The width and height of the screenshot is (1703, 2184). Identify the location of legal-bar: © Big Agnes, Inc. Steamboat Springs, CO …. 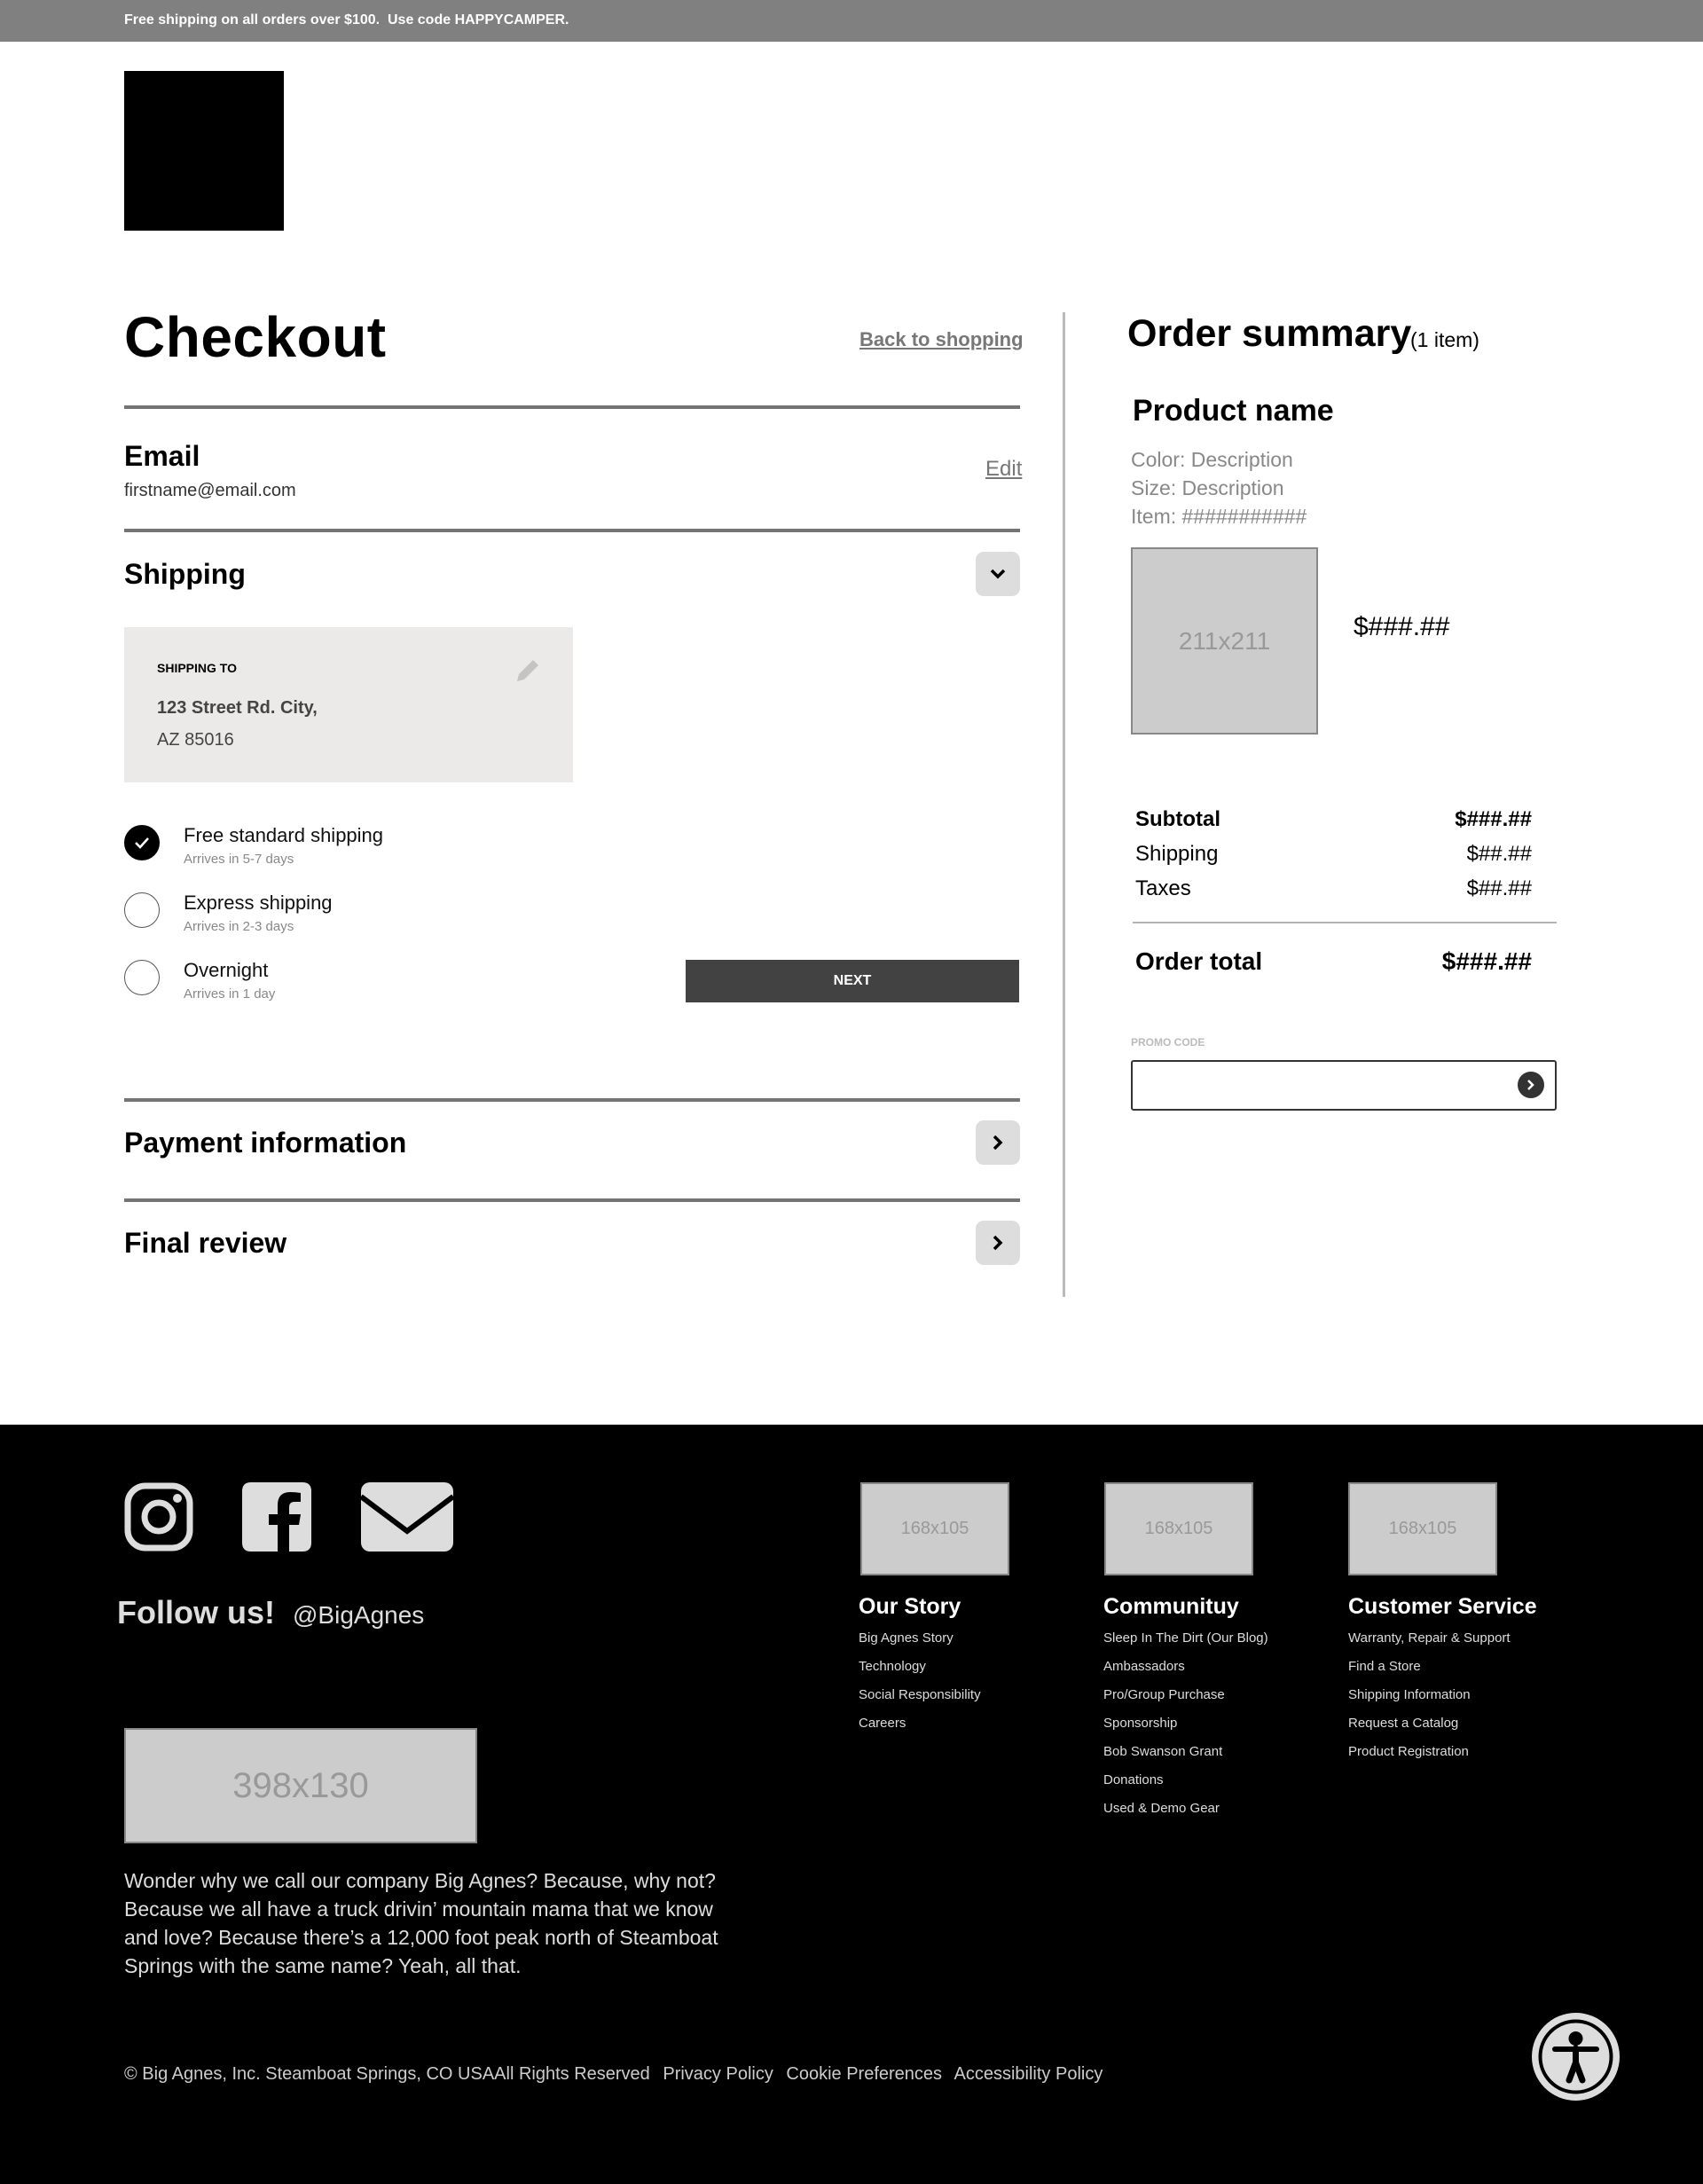
(617, 2074).